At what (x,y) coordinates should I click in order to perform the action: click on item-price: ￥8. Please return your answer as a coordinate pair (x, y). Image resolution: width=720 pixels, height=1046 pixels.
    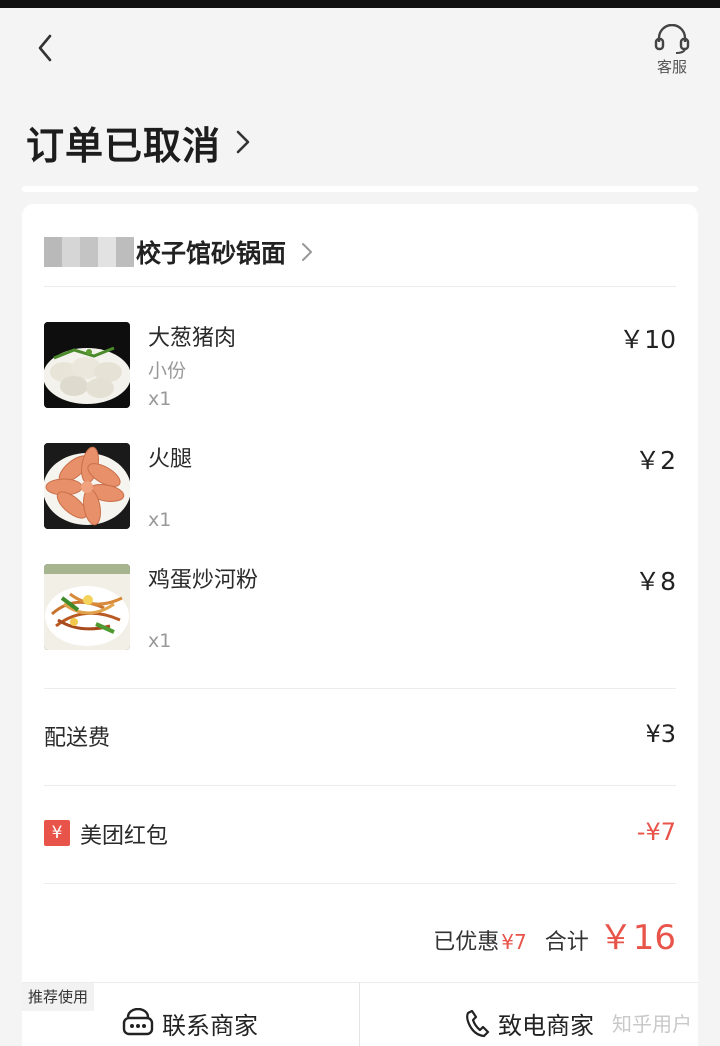
    Looking at the image, I should click on (655, 581).